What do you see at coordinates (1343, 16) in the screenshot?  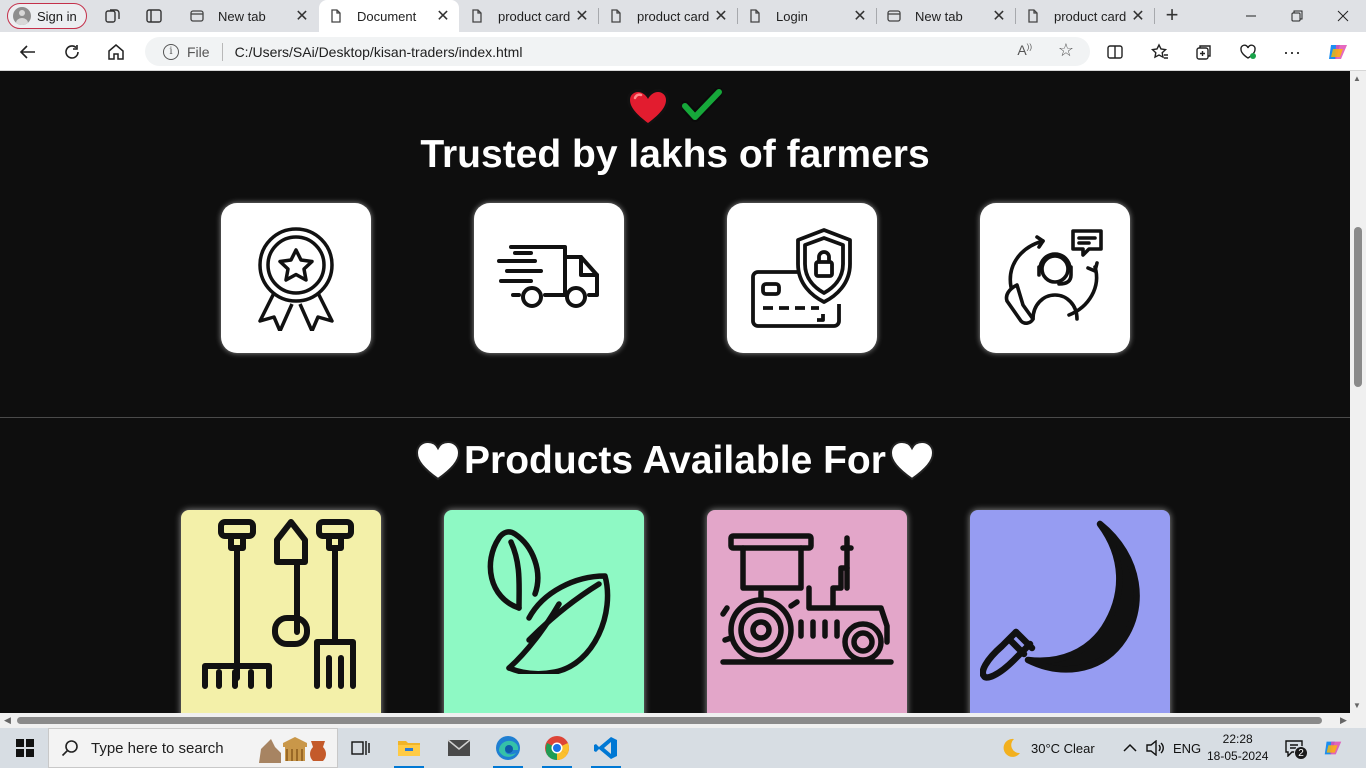 I see `close-window-button` at bounding box center [1343, 16].